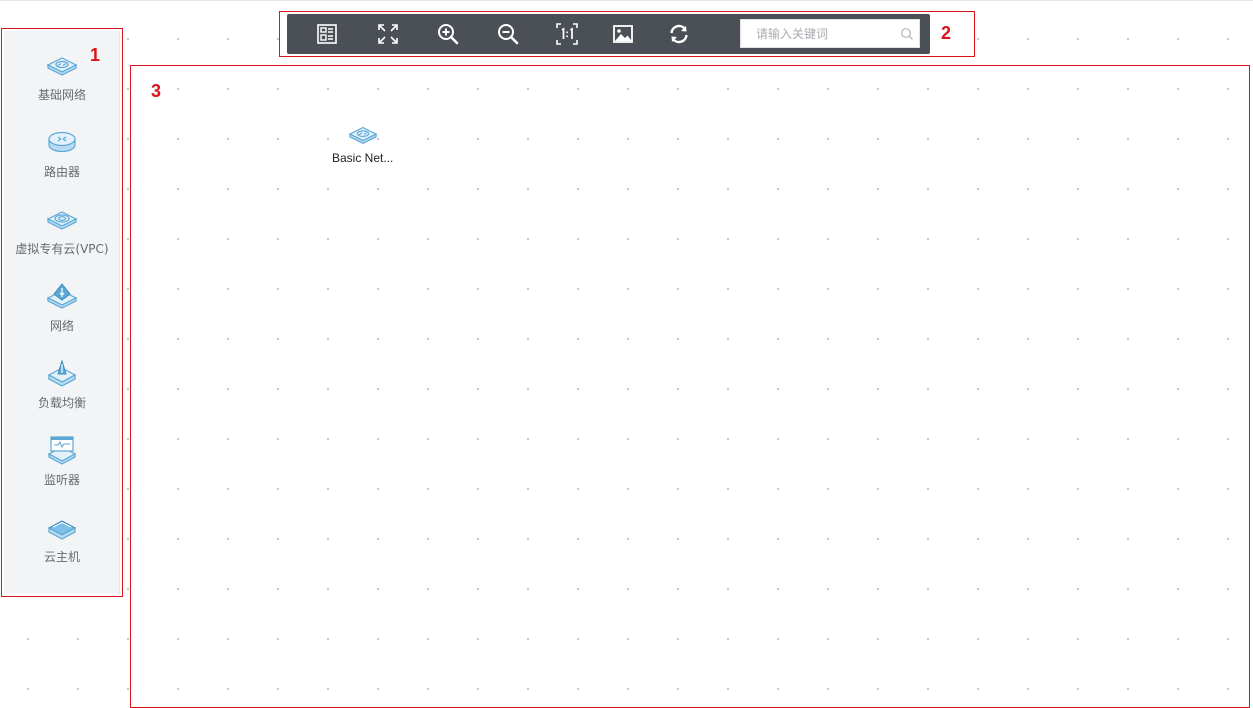 The height and width of the screenshot is (708, 1253). Describe the element at coordinates (946, 33) in the screenshot. I see `annotation-number-2: 2` at that location.